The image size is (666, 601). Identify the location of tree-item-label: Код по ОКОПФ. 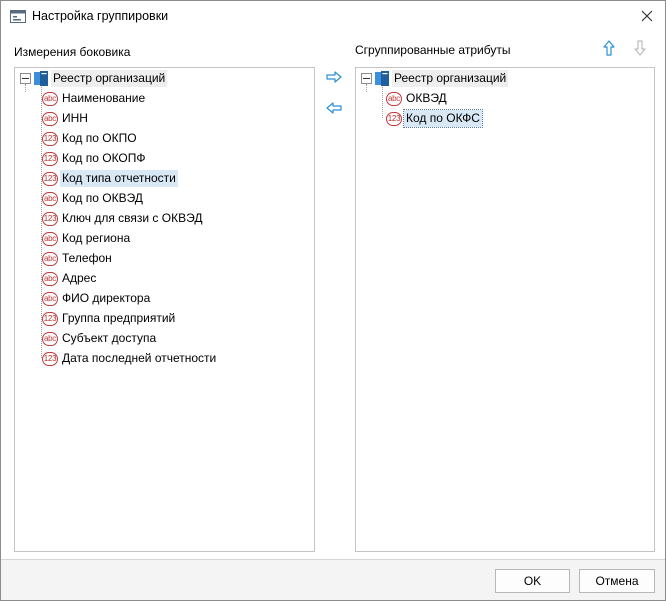
(104, 158).